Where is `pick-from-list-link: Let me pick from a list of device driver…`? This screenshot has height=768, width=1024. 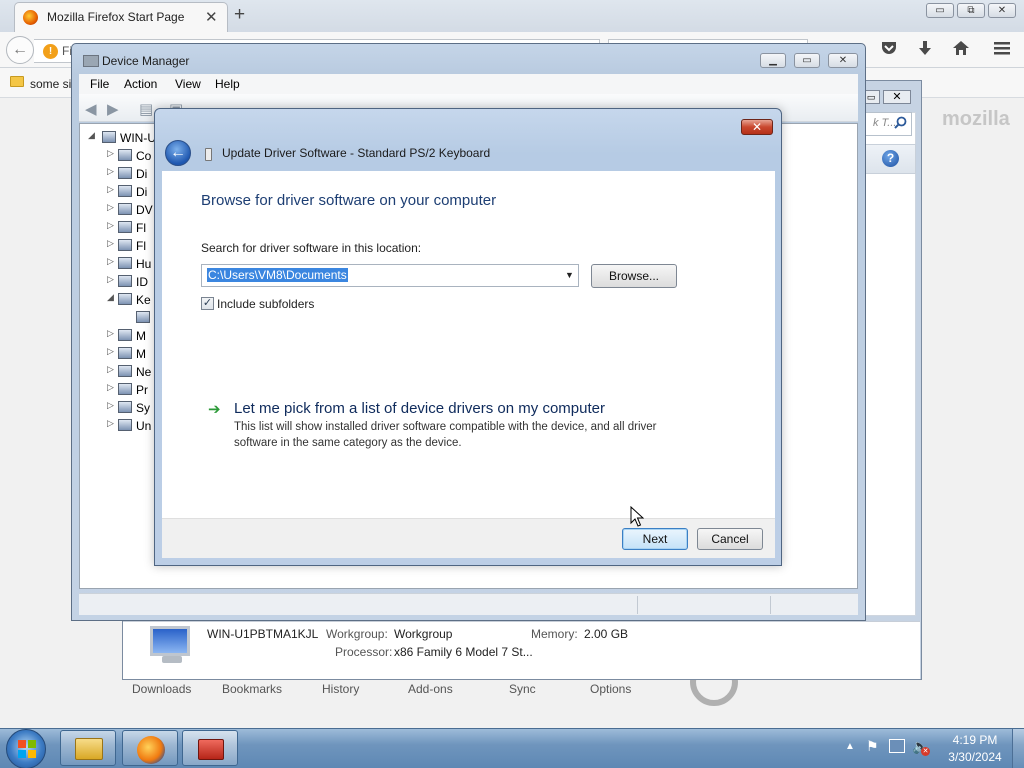 pick-from-list-link: Let me pick from a list of device driver… is located at coordinates (419, 408).